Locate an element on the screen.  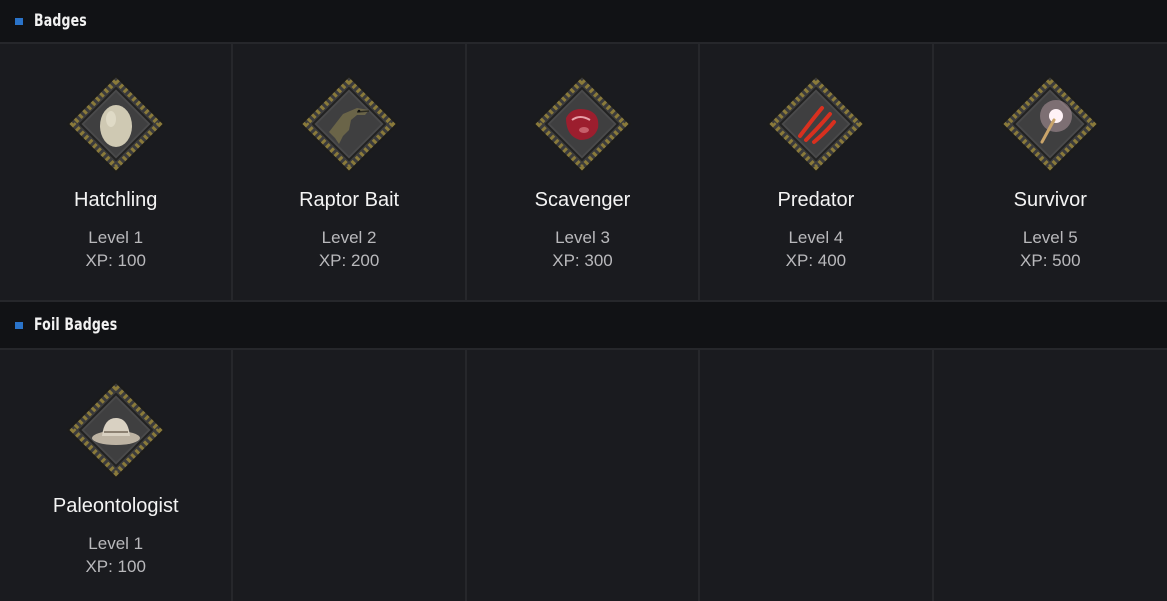
badge-level: Level 5 is located at coordinates (1050, 237).